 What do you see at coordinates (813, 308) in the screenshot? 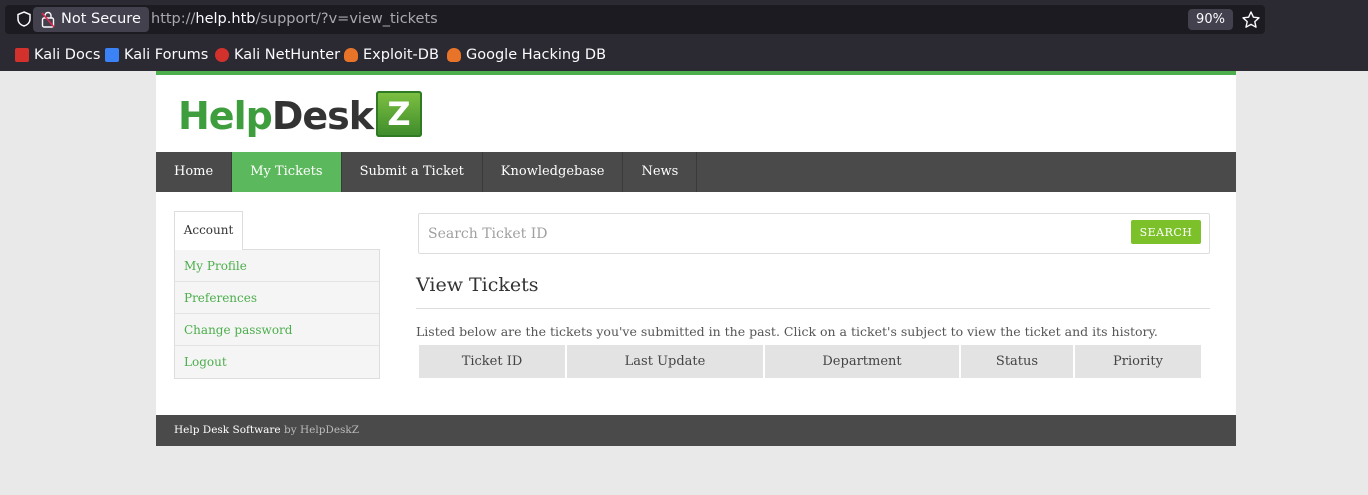
I see `title-divider` at bounding box center [813, 308].